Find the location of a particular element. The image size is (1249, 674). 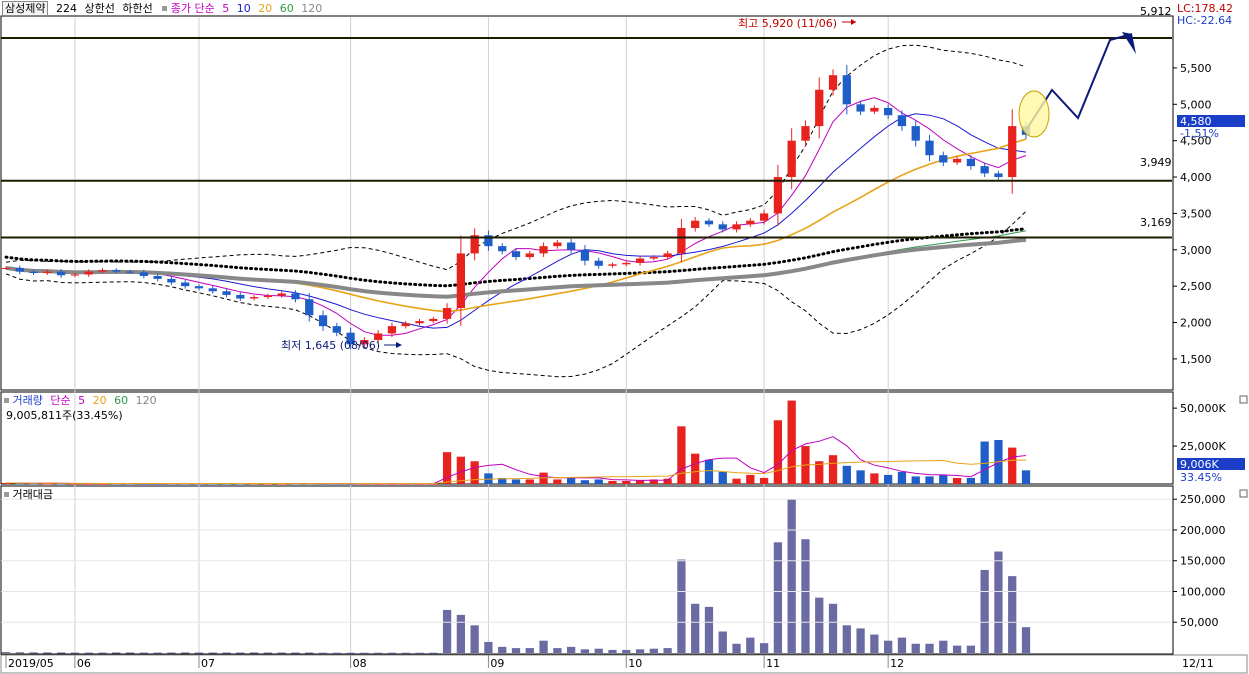

hc-readout: HC:-22.64 is located at coordinates (1204, 20).